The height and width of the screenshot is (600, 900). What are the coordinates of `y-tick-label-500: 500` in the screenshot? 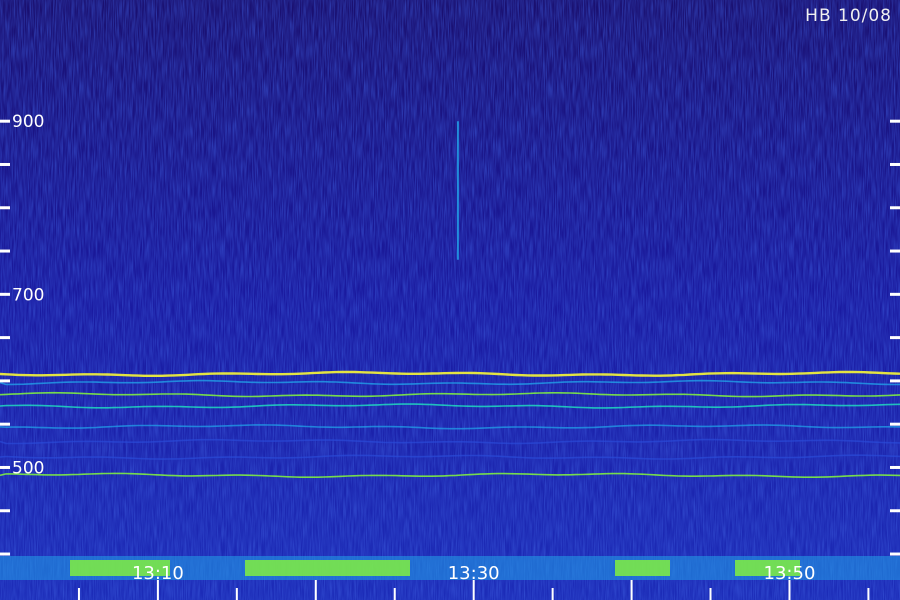 It's located at (28, 468).